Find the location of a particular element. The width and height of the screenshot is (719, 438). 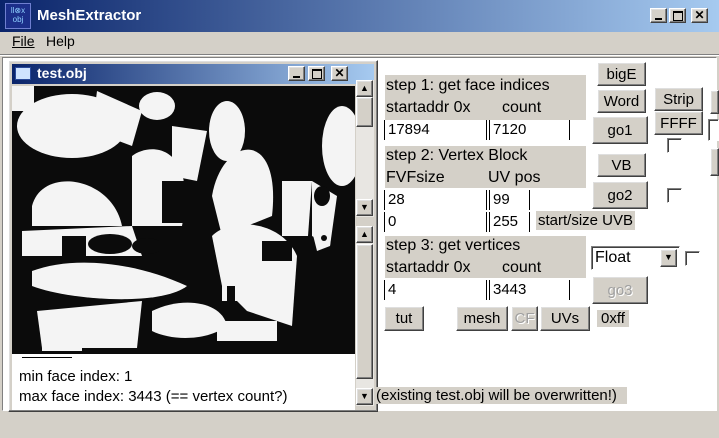

log-scroll-thumb is located at coordinates (364, 311).